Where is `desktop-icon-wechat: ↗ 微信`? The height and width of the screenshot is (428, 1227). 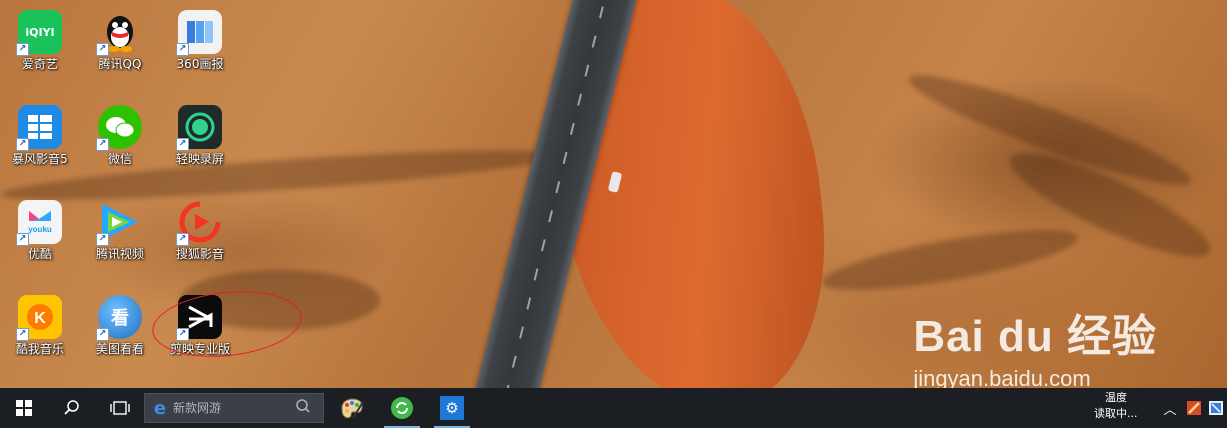 desktop-icon-wechat: ↗ 微信 is located at coordinates (120, 135).